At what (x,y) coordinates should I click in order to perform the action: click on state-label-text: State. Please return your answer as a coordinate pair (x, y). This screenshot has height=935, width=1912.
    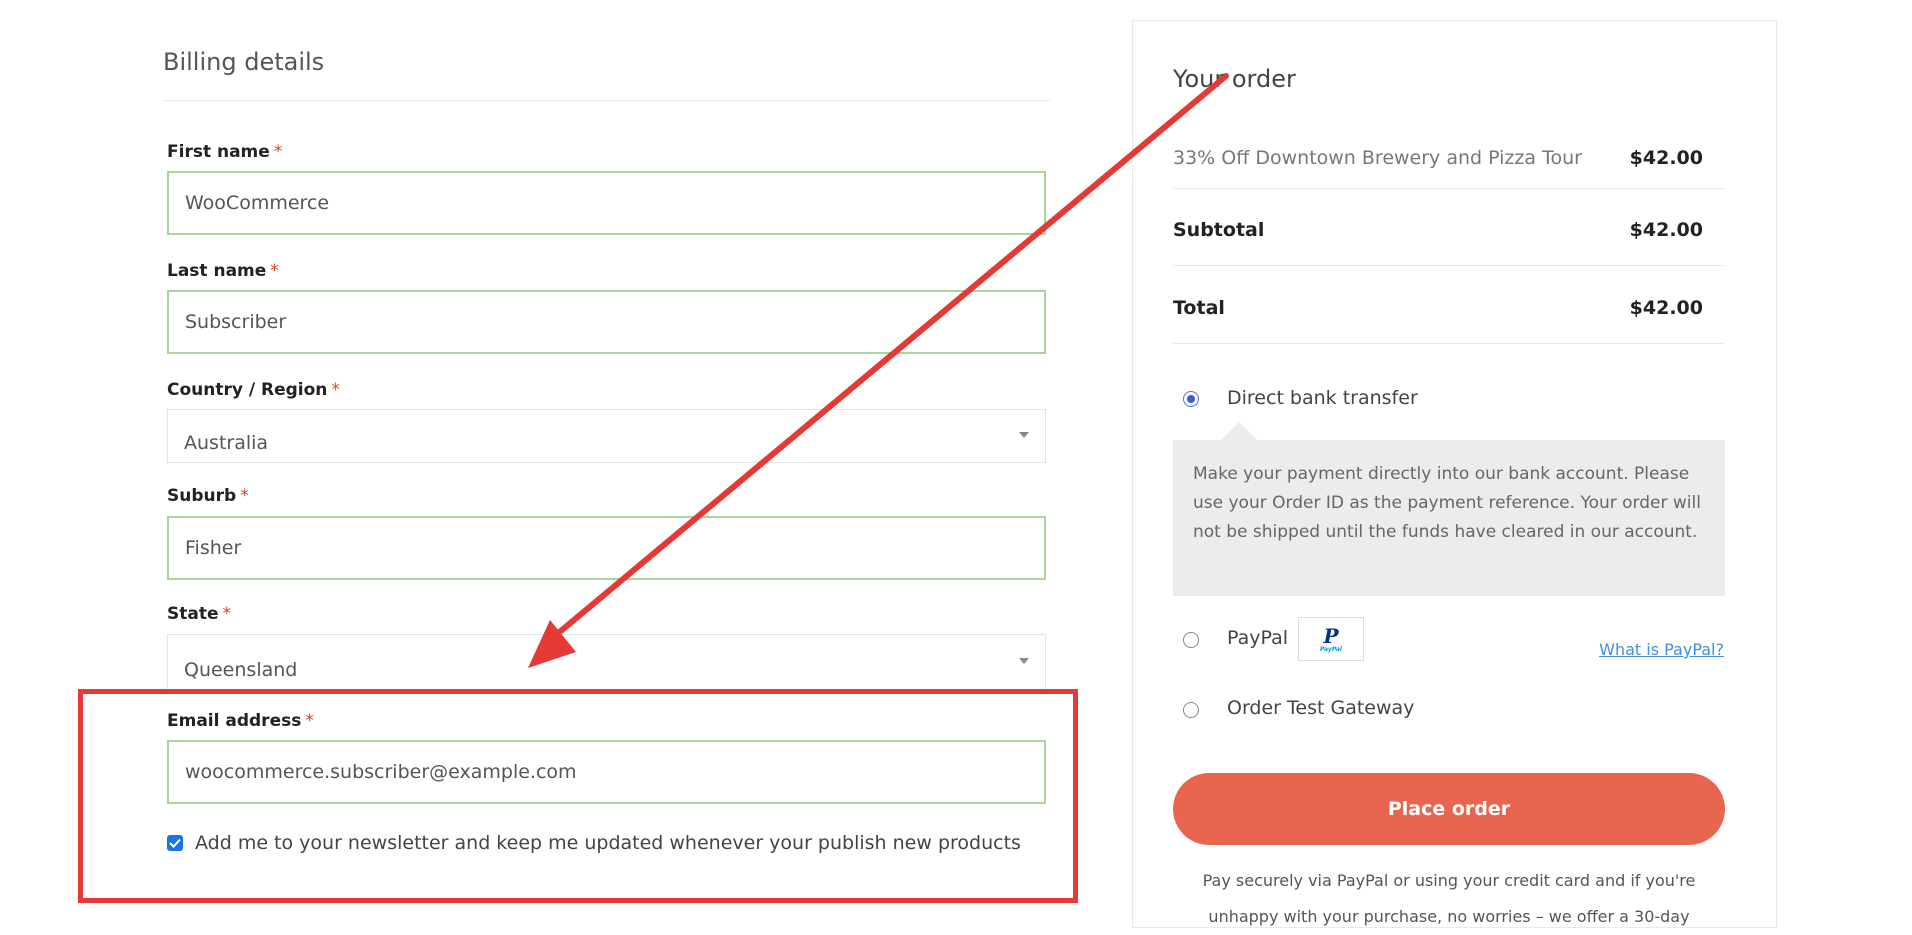
    Looking at the image, I should click on (193, 614).